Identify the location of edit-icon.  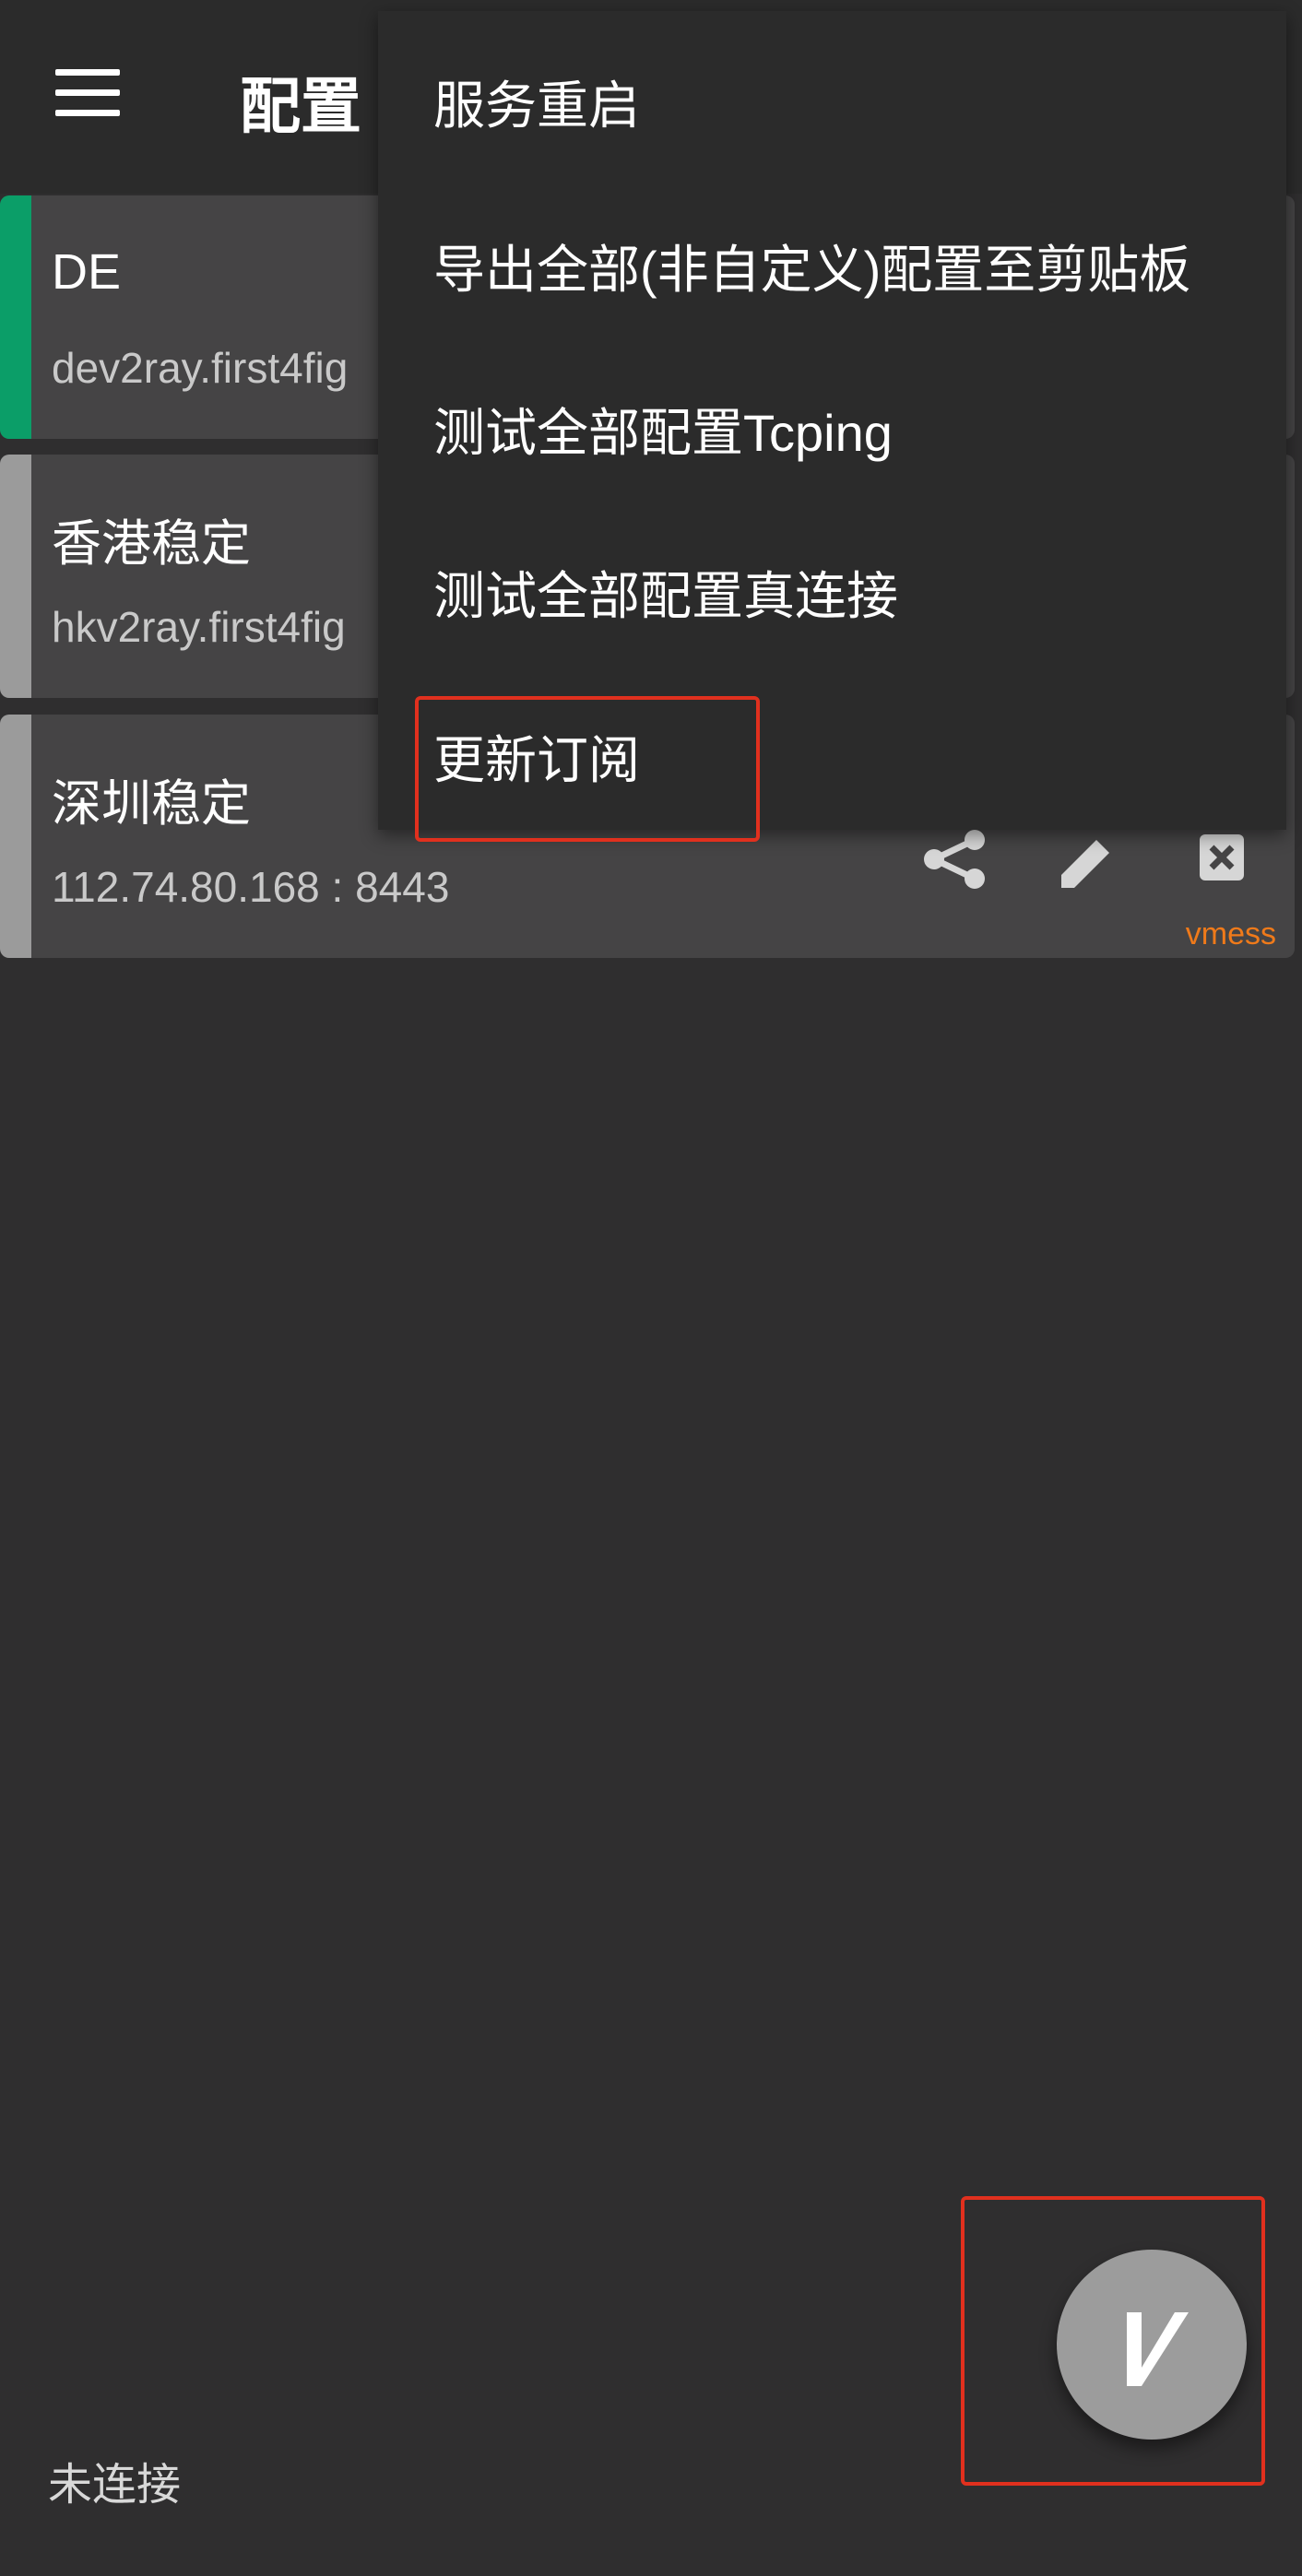
(1084, 859).